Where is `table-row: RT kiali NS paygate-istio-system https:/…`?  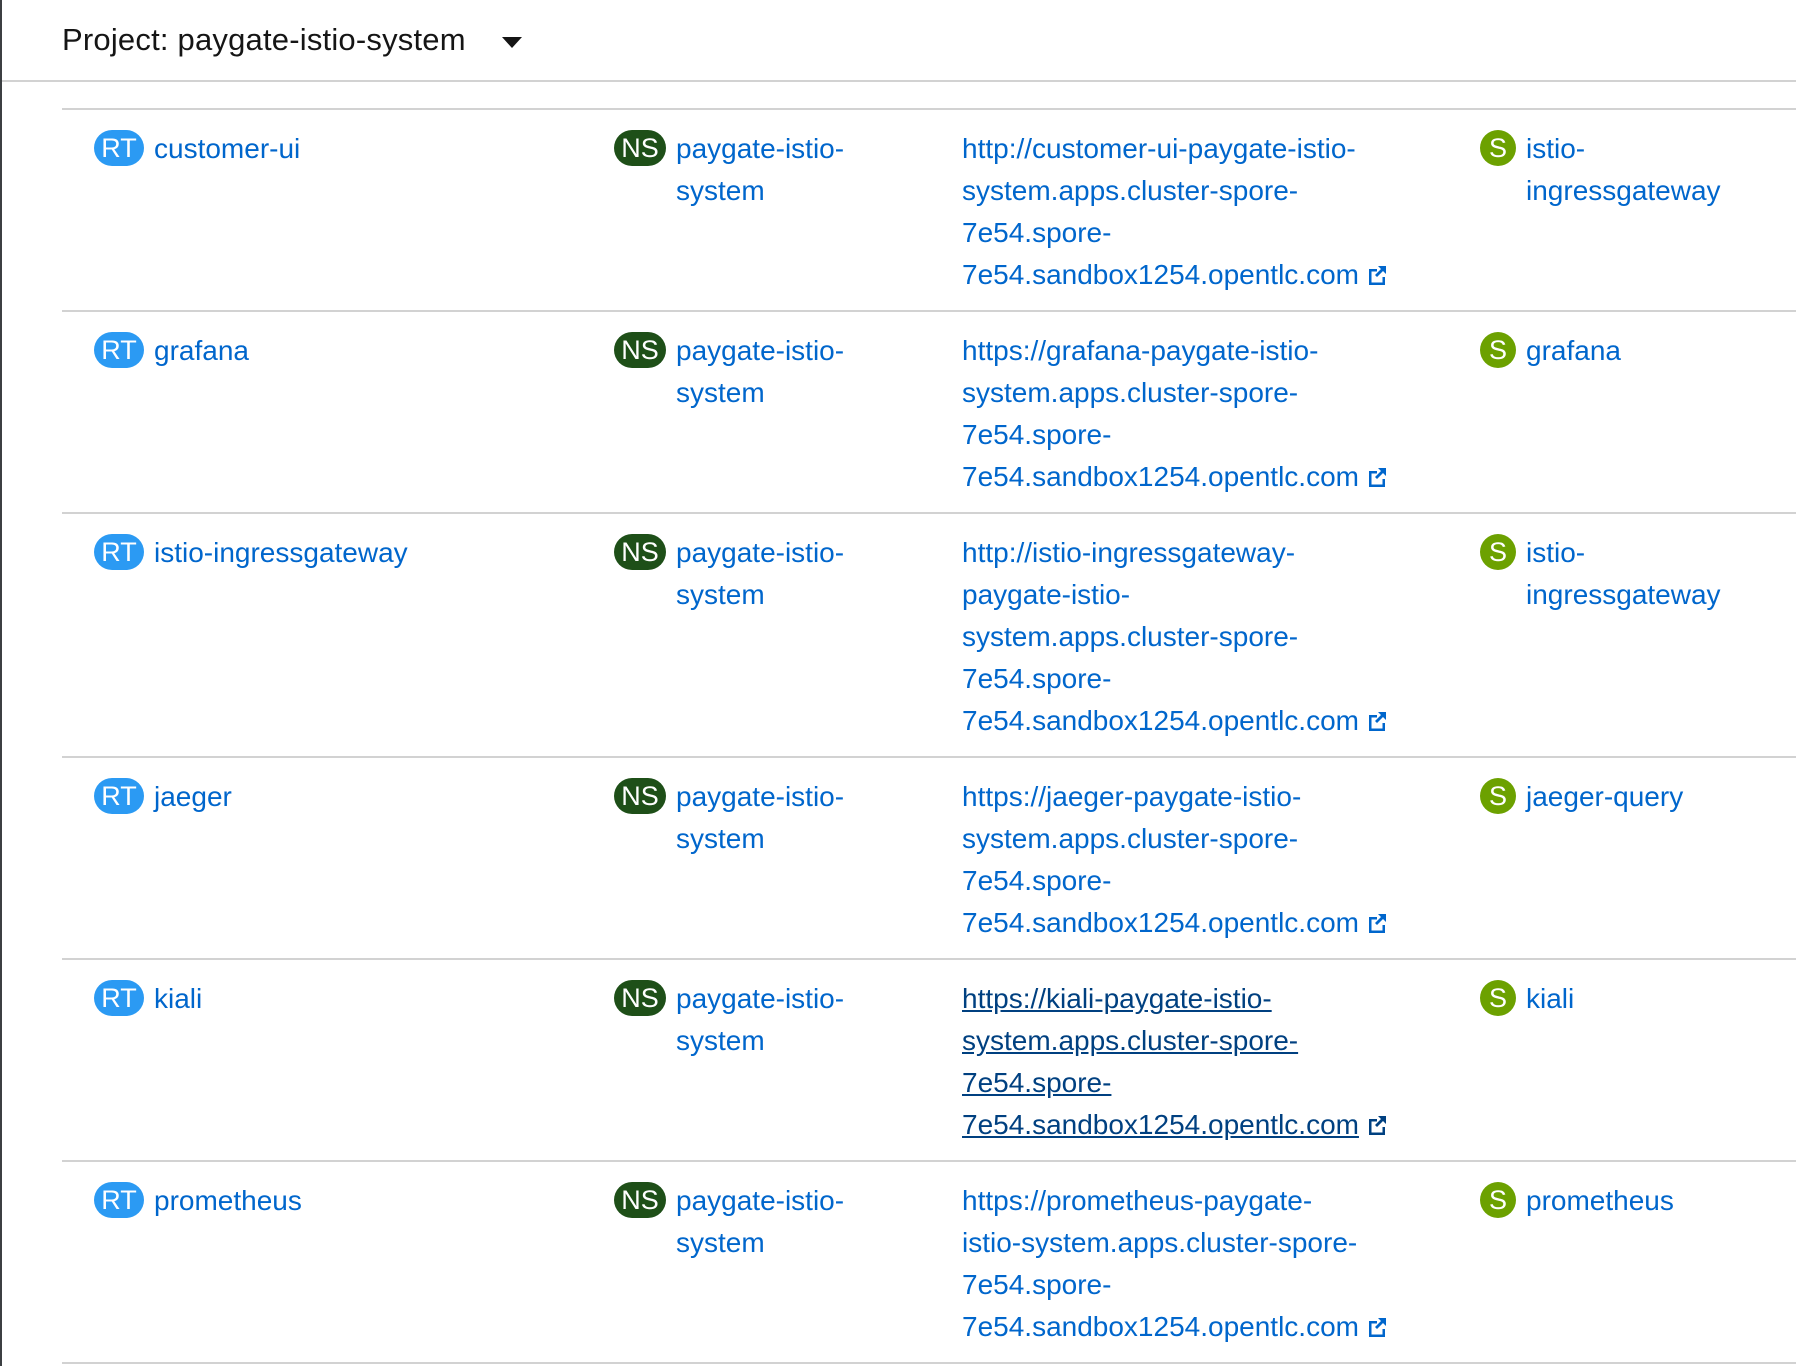 table-row: RT kiali NS paygate-istio-system https:/… is located at coordinates (929, 1061).